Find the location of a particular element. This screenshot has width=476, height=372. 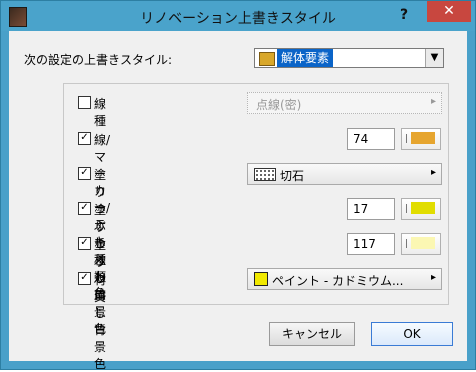

line-color-picker is located at coordinates (421, 139).